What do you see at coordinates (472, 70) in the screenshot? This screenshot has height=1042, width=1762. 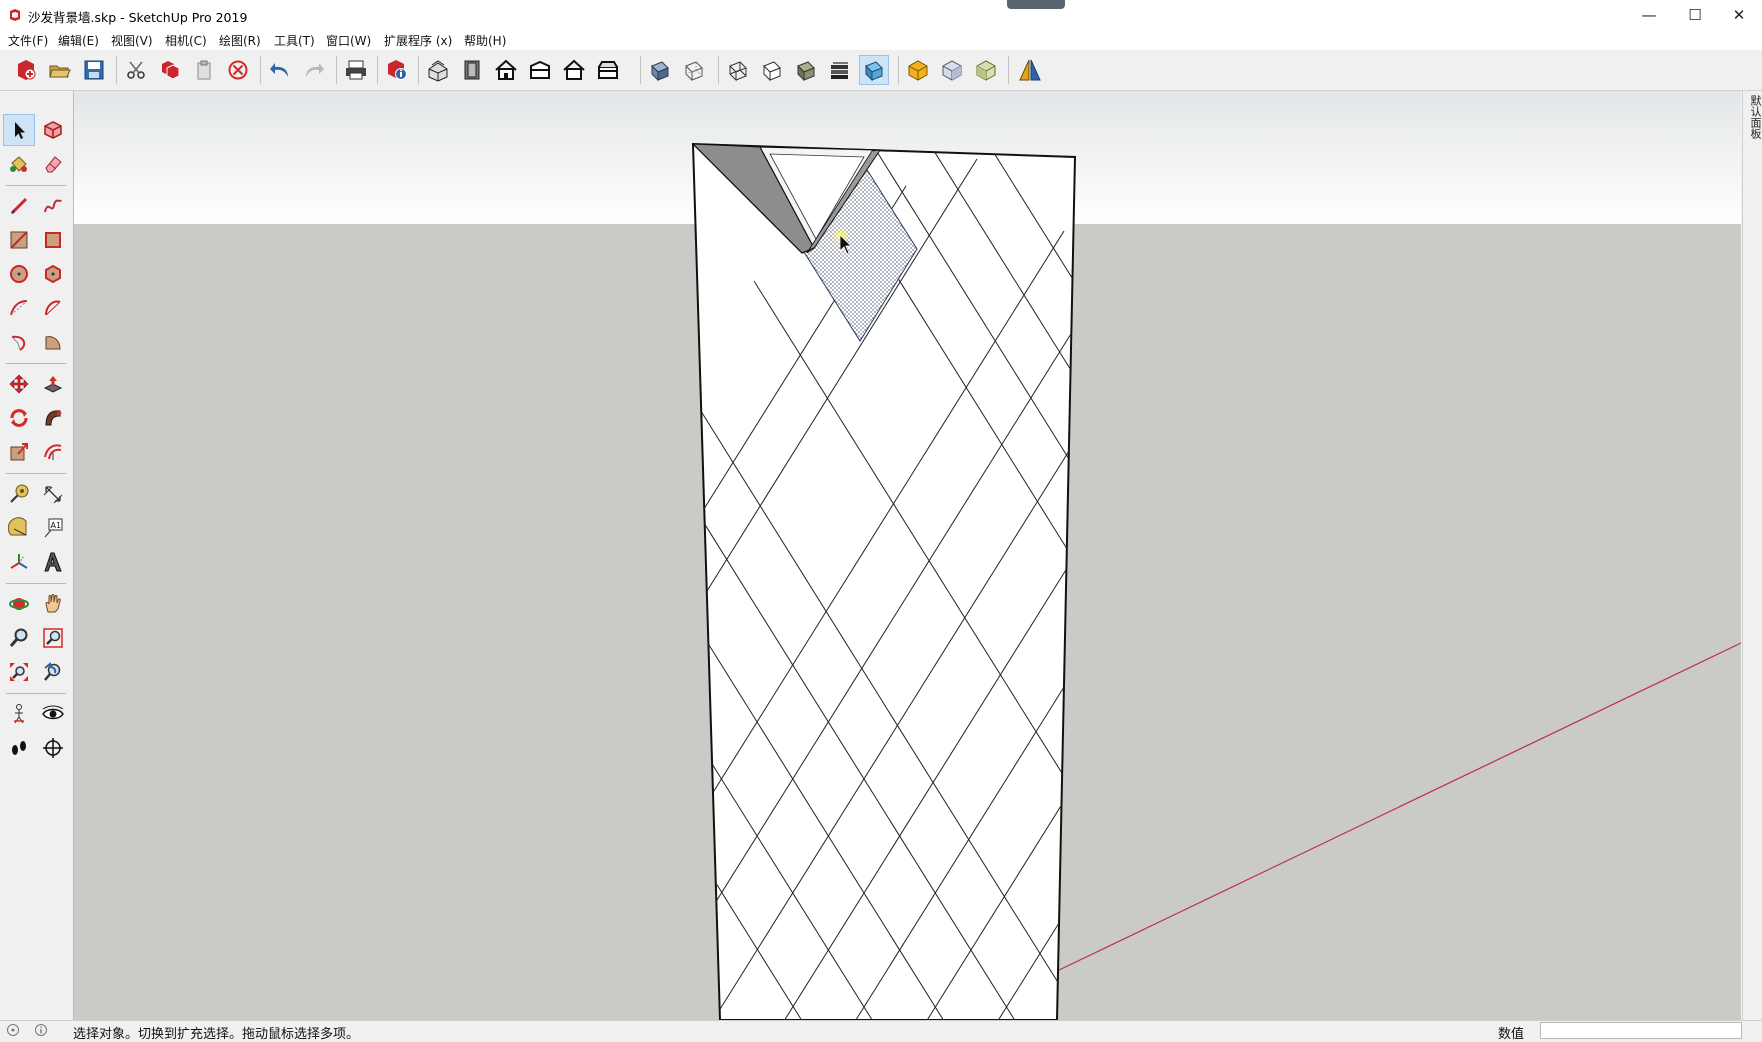 I see `top-view-icon` at bounding box center [472, 70].